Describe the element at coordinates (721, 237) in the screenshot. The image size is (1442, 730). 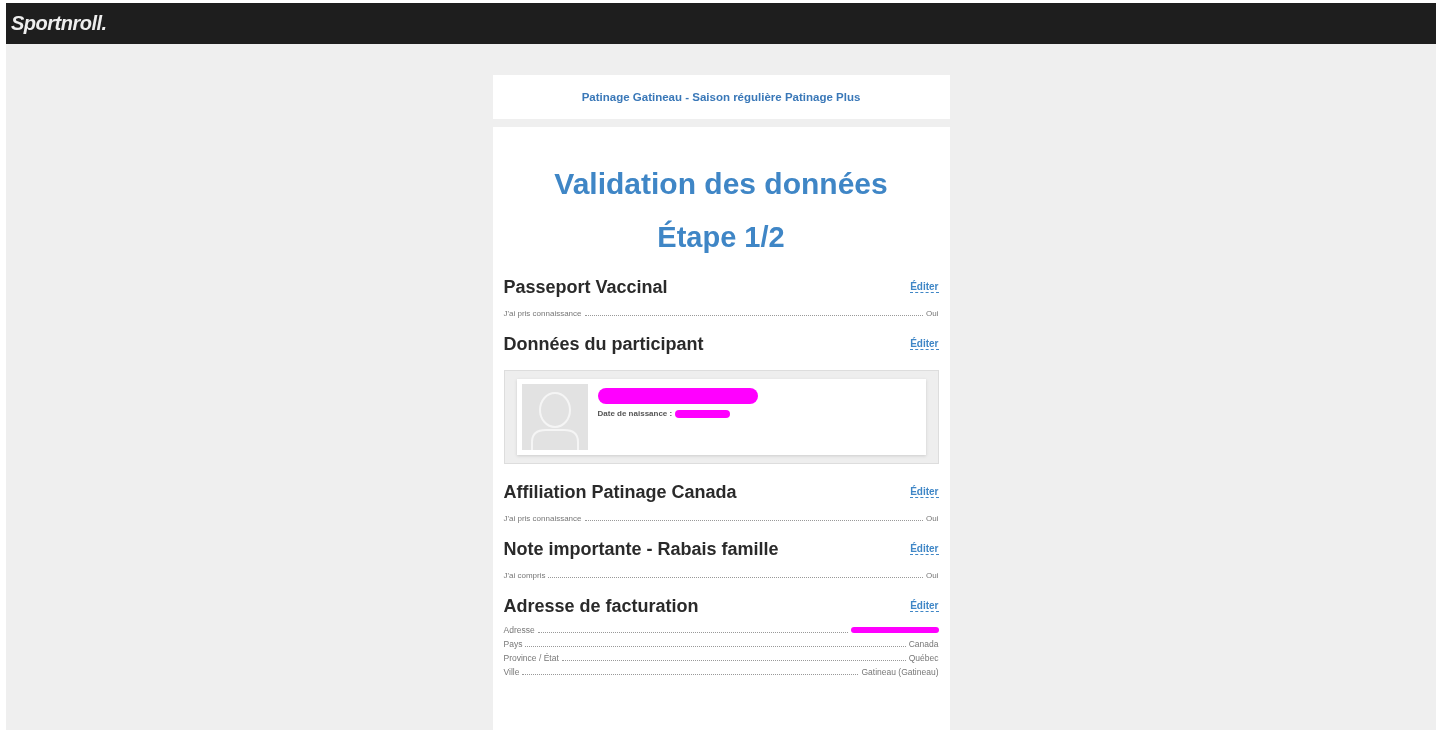
I see `step-indicator: Étape 1/2` at that location.